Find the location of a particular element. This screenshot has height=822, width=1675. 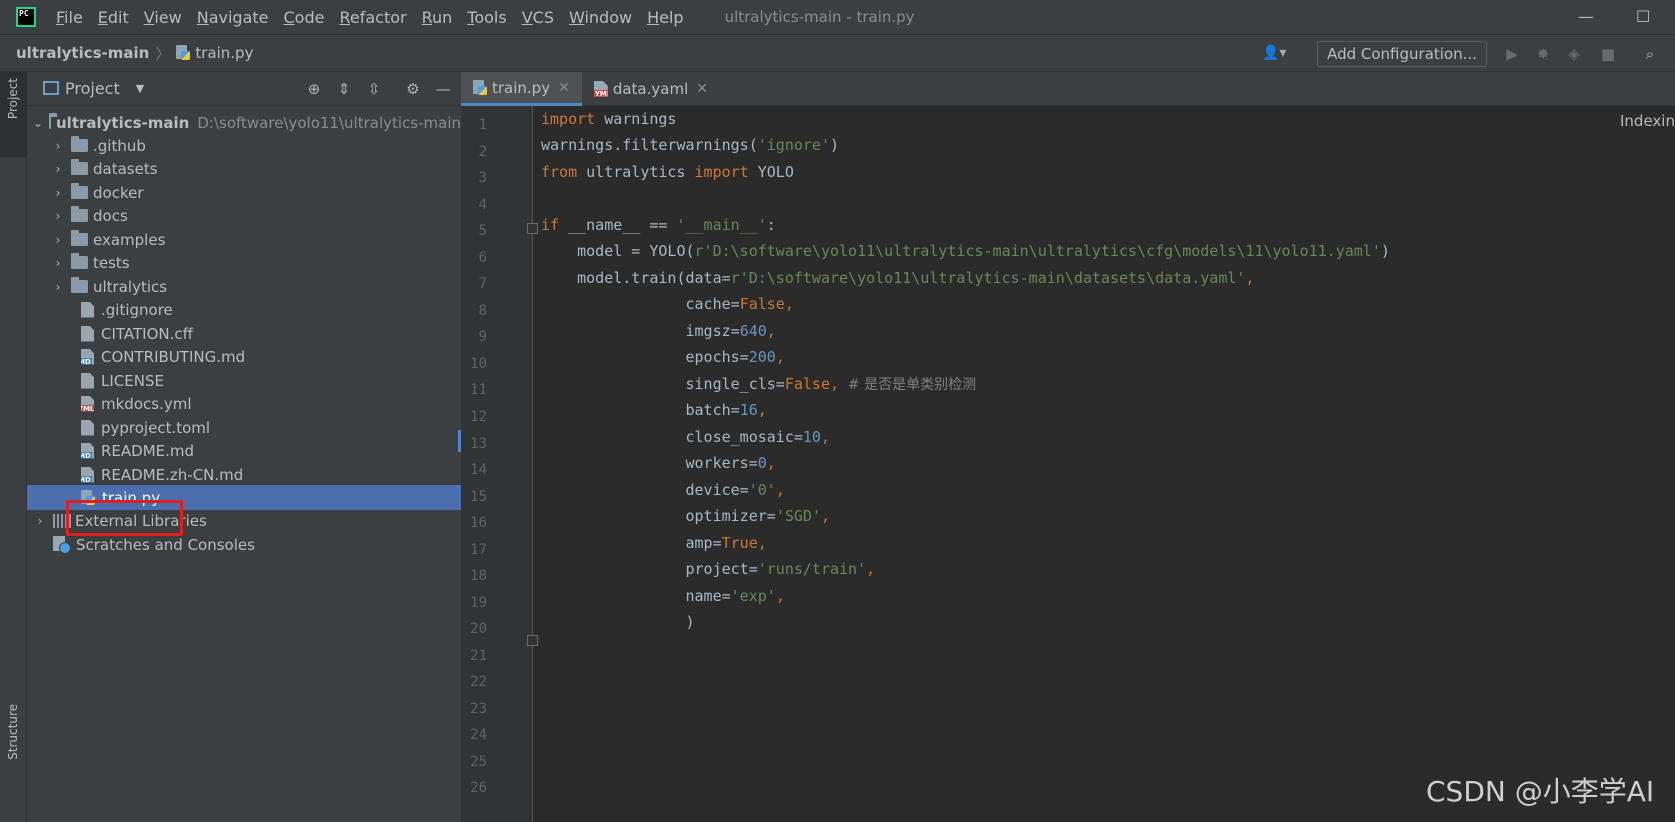

menu-view: View is located at coordinates (163, 17).